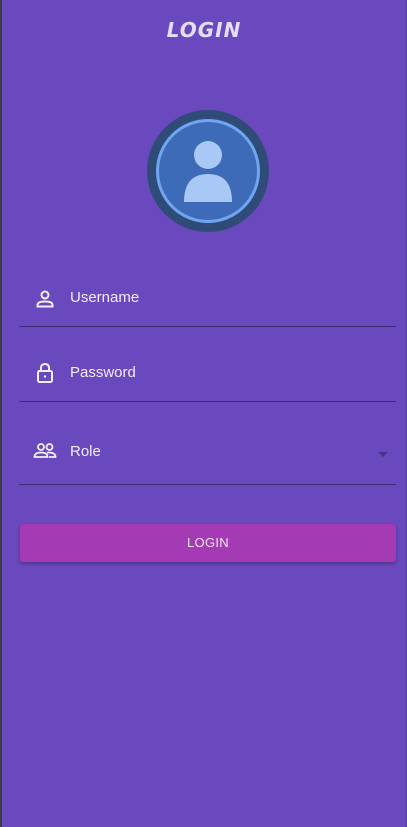 This screenshot has height=827, width=407. I want to click on password-field: Password, so click(207, 378).